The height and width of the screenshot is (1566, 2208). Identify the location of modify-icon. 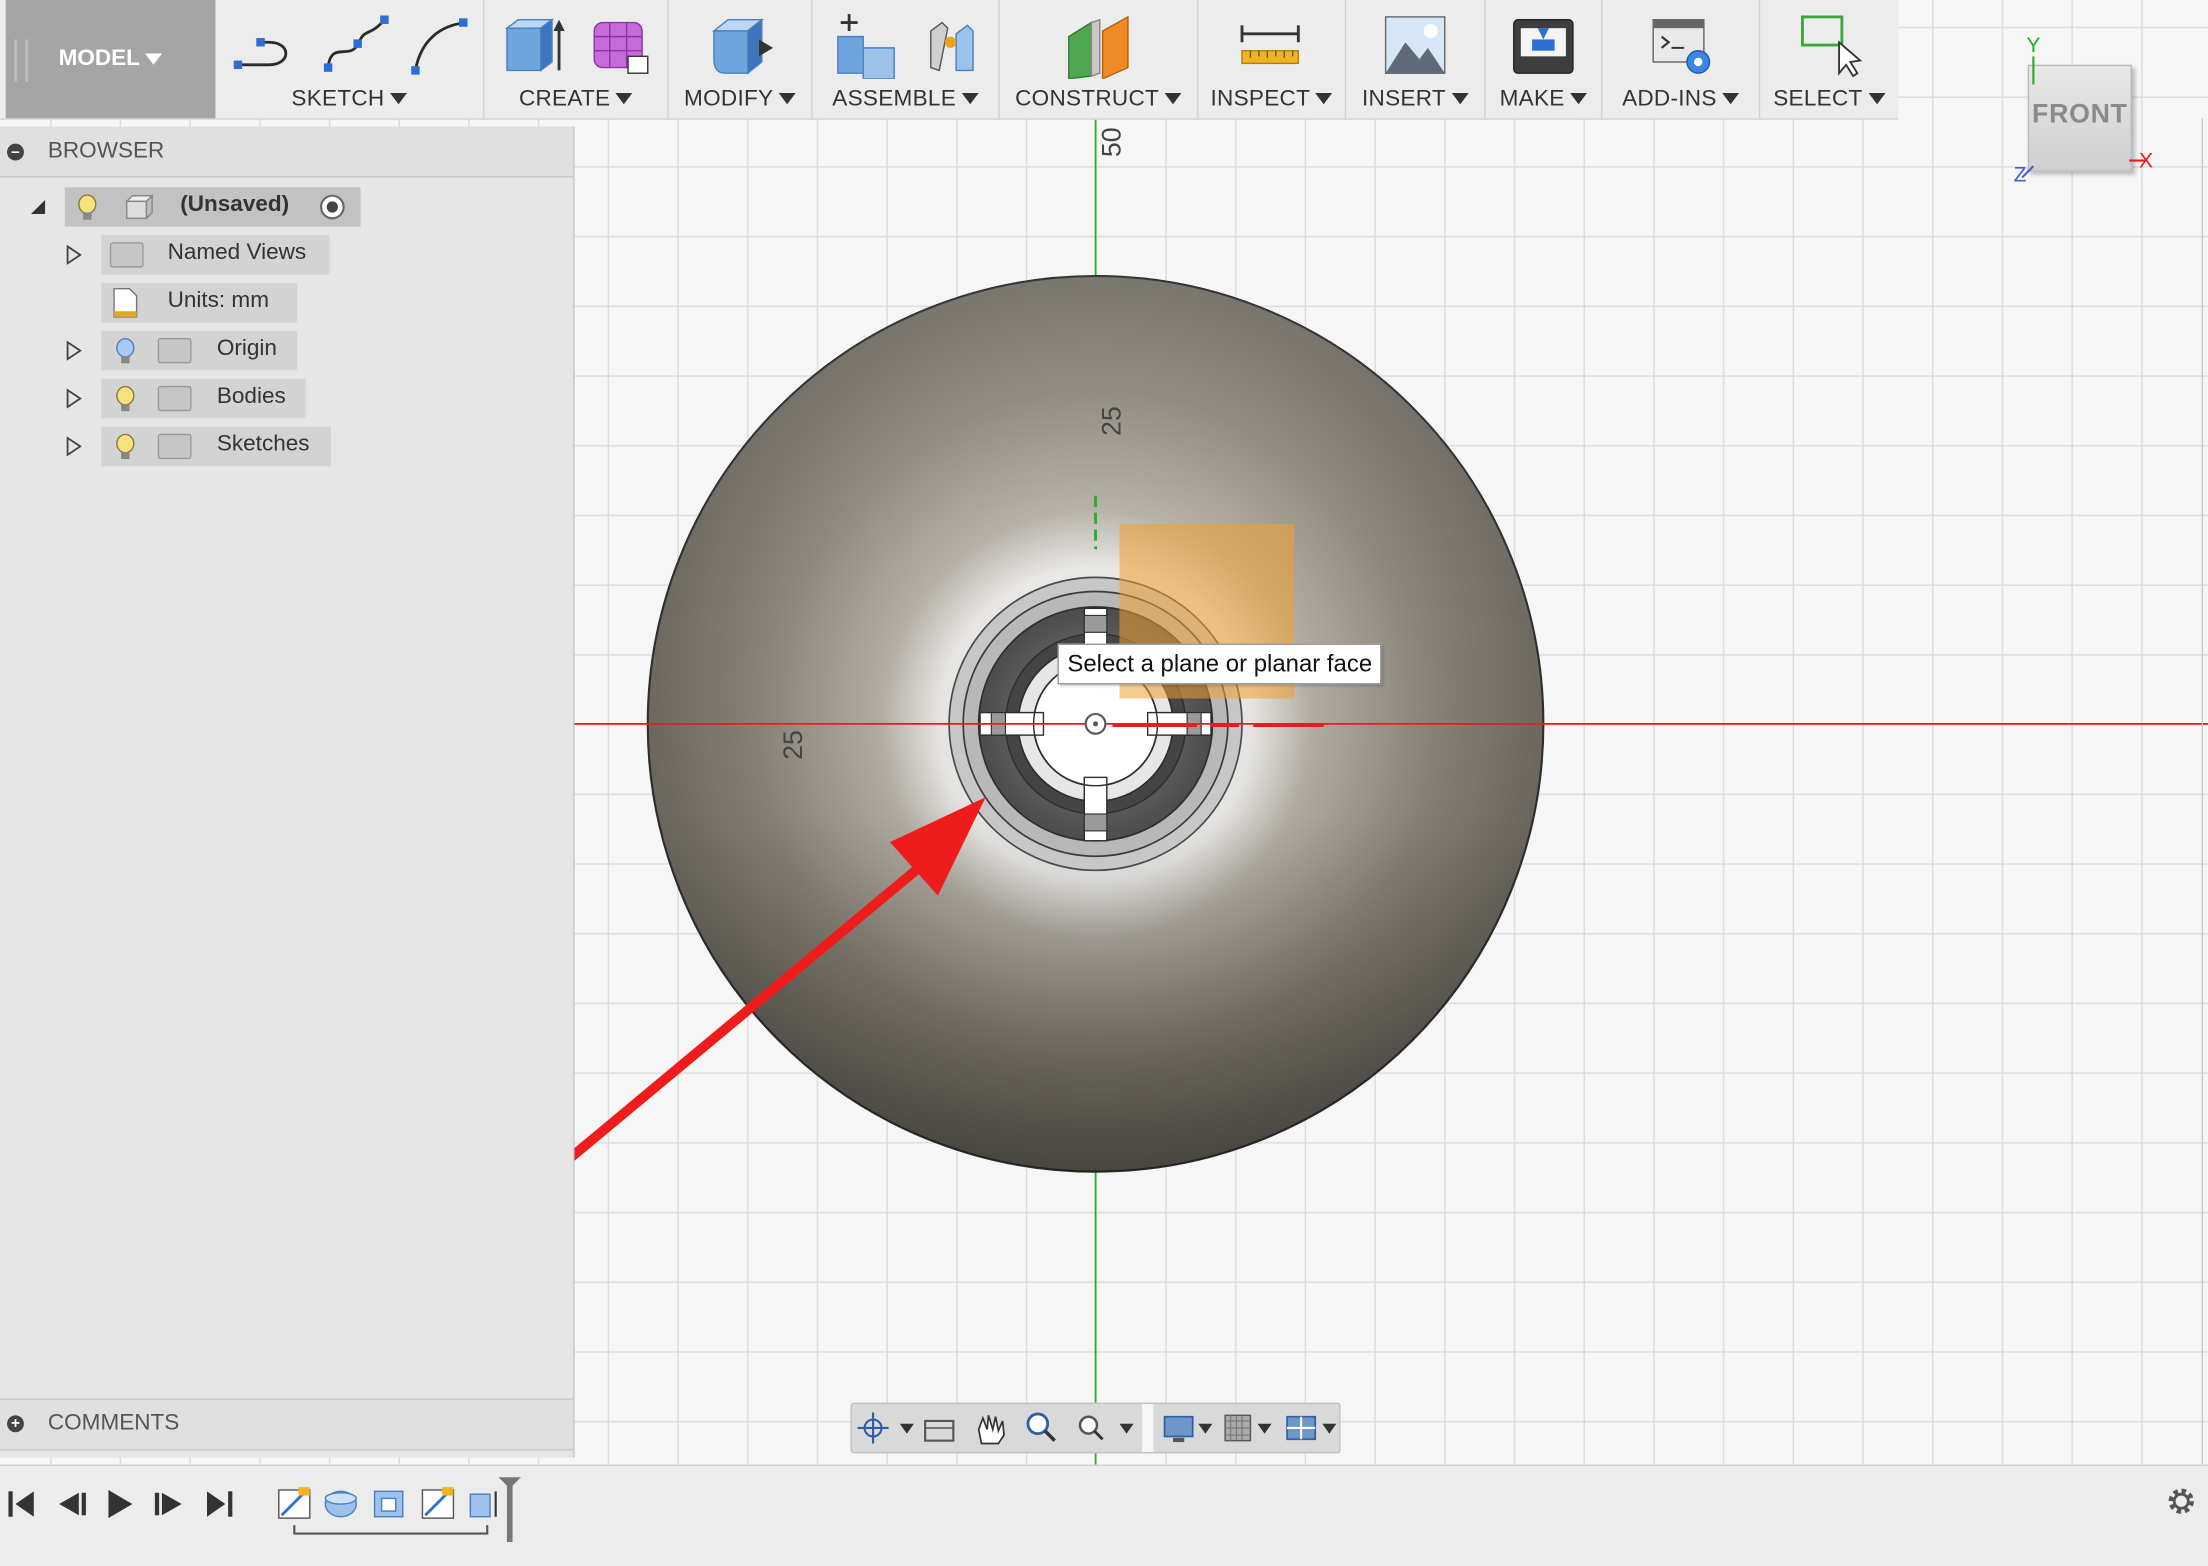
(742, 46).